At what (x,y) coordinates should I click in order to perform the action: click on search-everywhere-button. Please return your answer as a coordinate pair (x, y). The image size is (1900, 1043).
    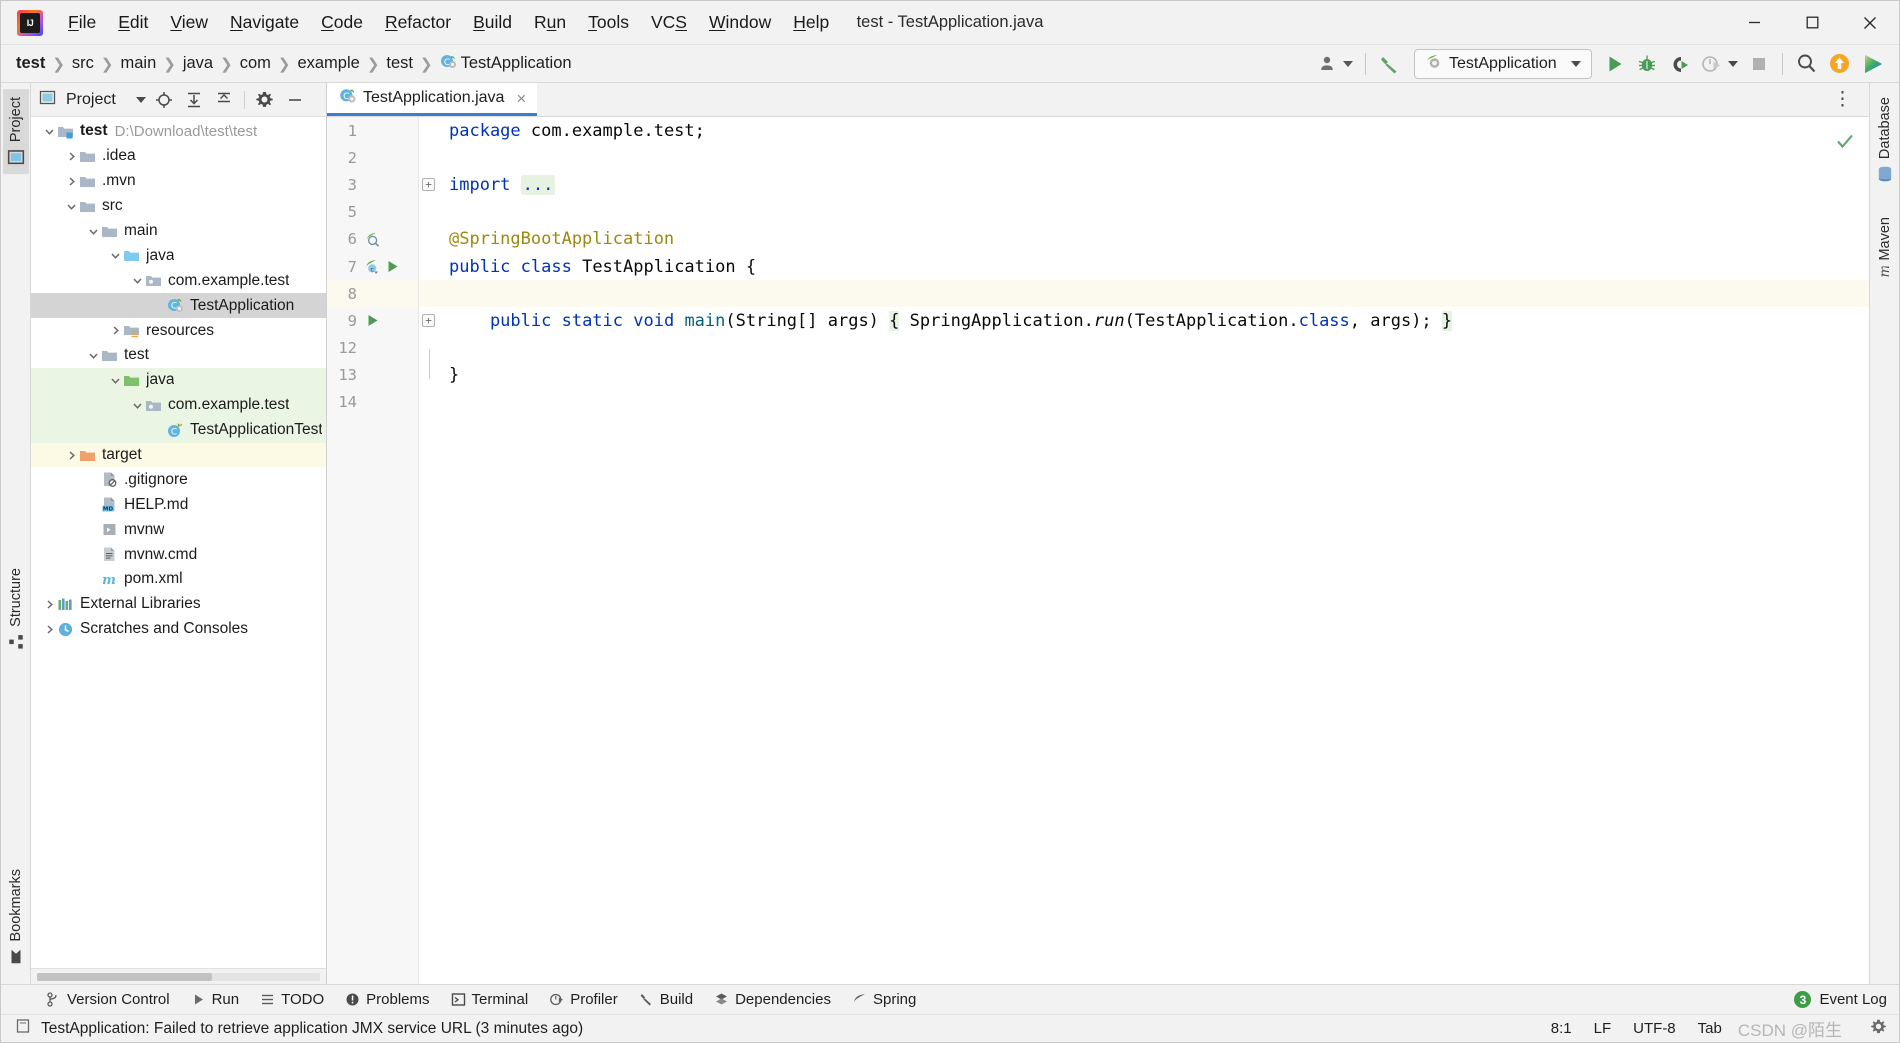
    Looking at the image, I should click on (1806, 64).